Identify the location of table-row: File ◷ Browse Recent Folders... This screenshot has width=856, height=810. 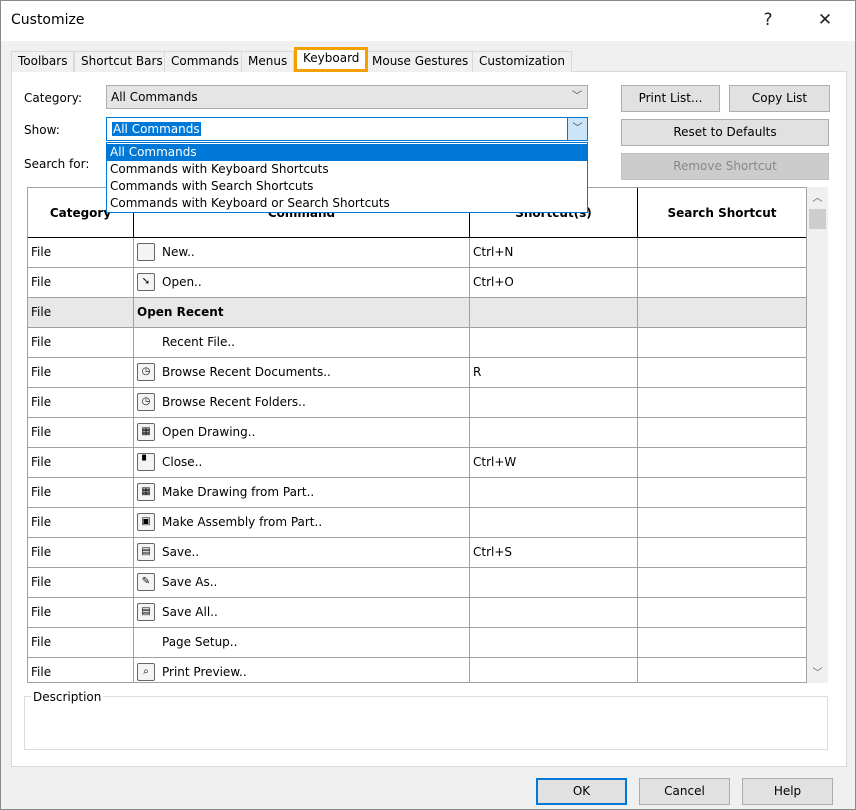
(417, 403).